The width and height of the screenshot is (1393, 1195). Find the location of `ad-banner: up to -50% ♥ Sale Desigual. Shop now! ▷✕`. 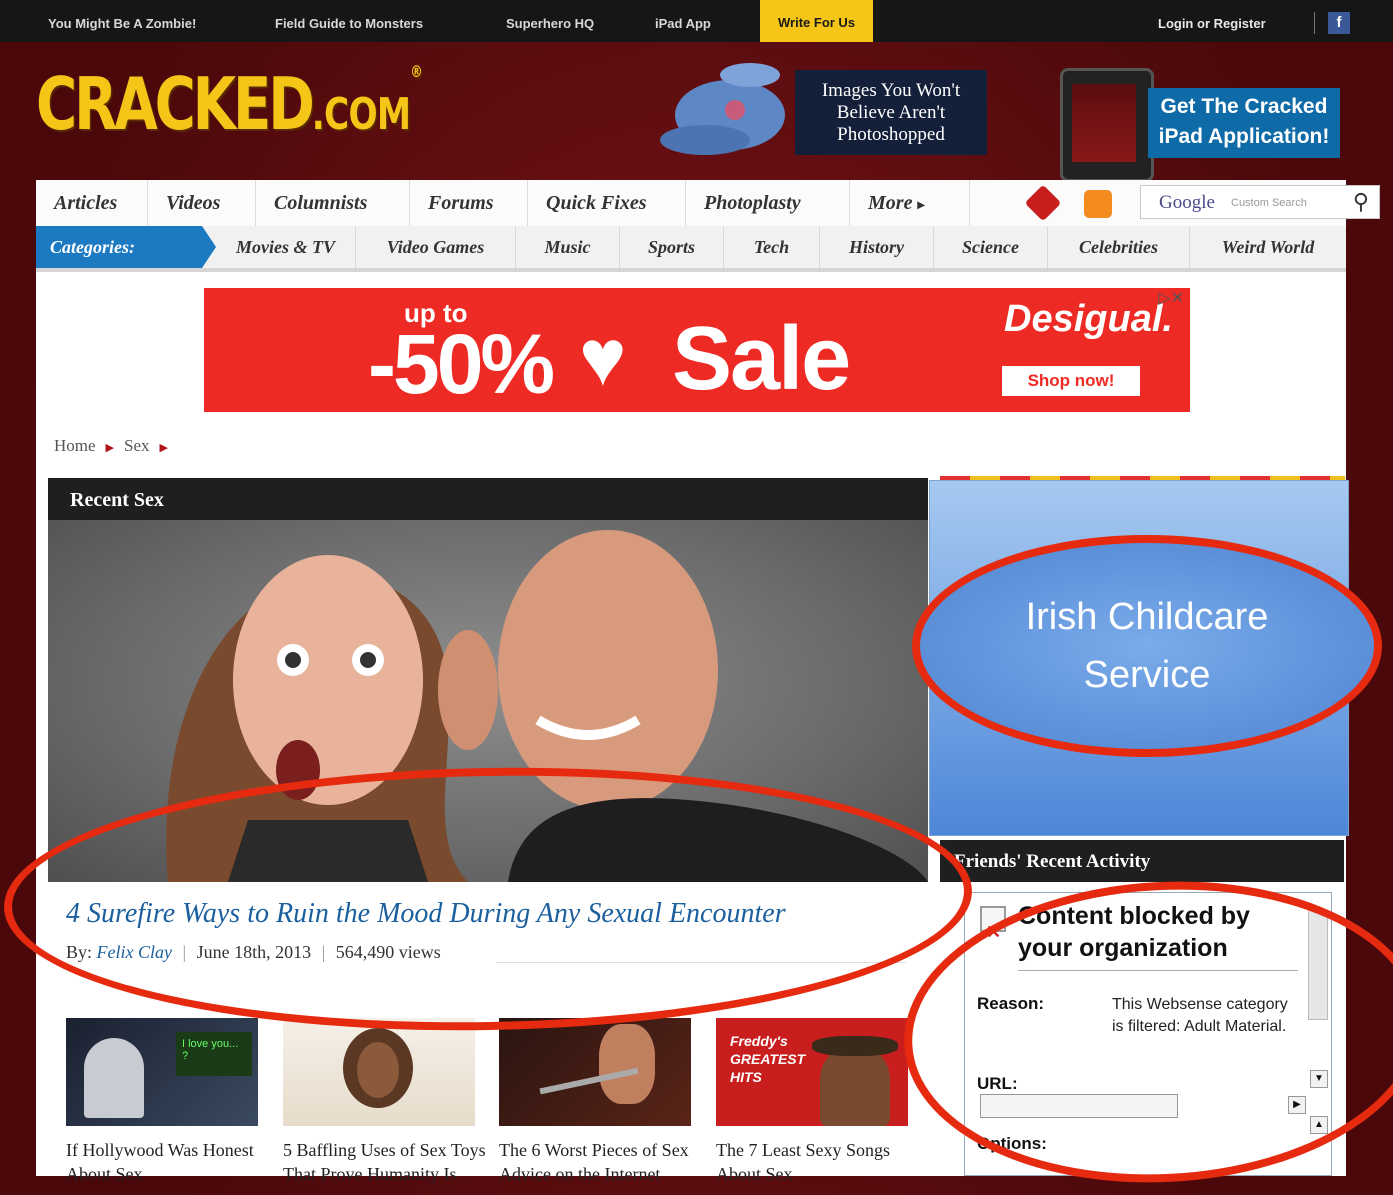

ad-banner: up to -50% ♥ Sale Desigual. Shop now! ▷✕ is located at coordinates (697, 350).